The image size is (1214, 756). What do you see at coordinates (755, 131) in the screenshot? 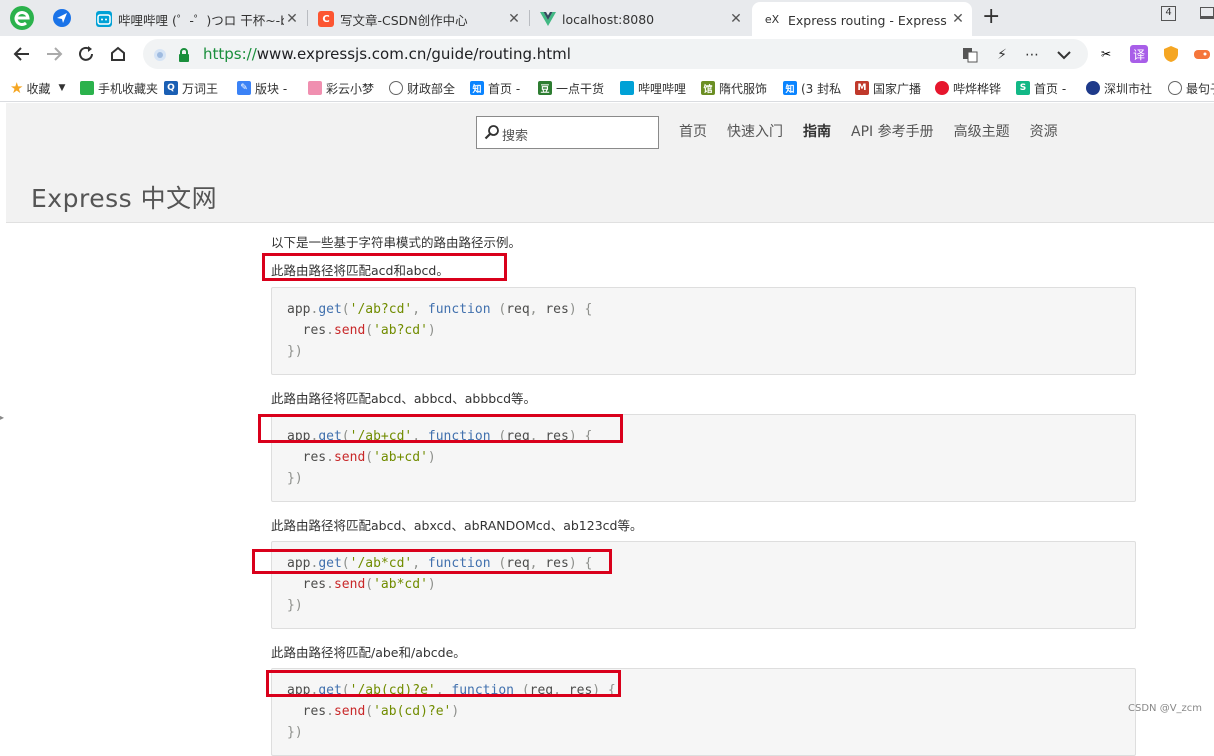
I see `nav-getting-started: 快速入门` at bounding box center [755, 131].